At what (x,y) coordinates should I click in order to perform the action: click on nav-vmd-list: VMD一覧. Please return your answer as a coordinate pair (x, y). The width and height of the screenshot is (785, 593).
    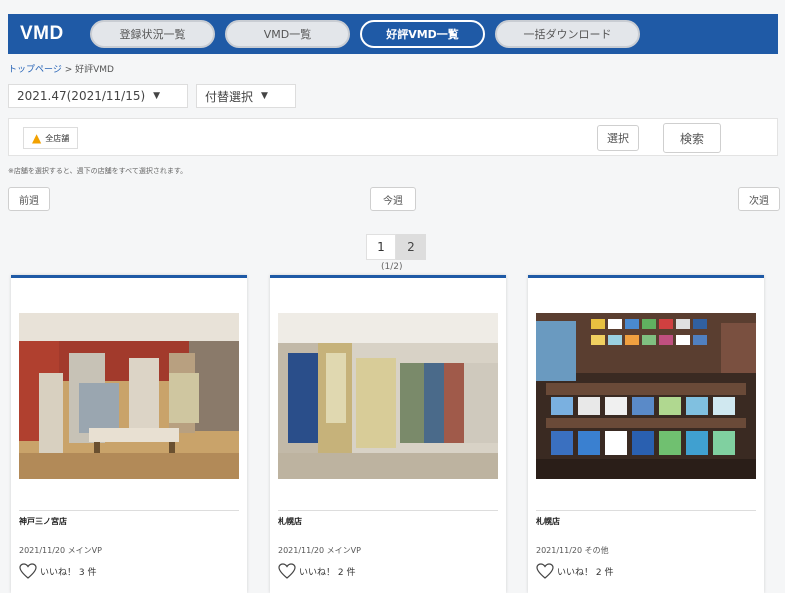
    Looking at the image, I should click on (287, 34).